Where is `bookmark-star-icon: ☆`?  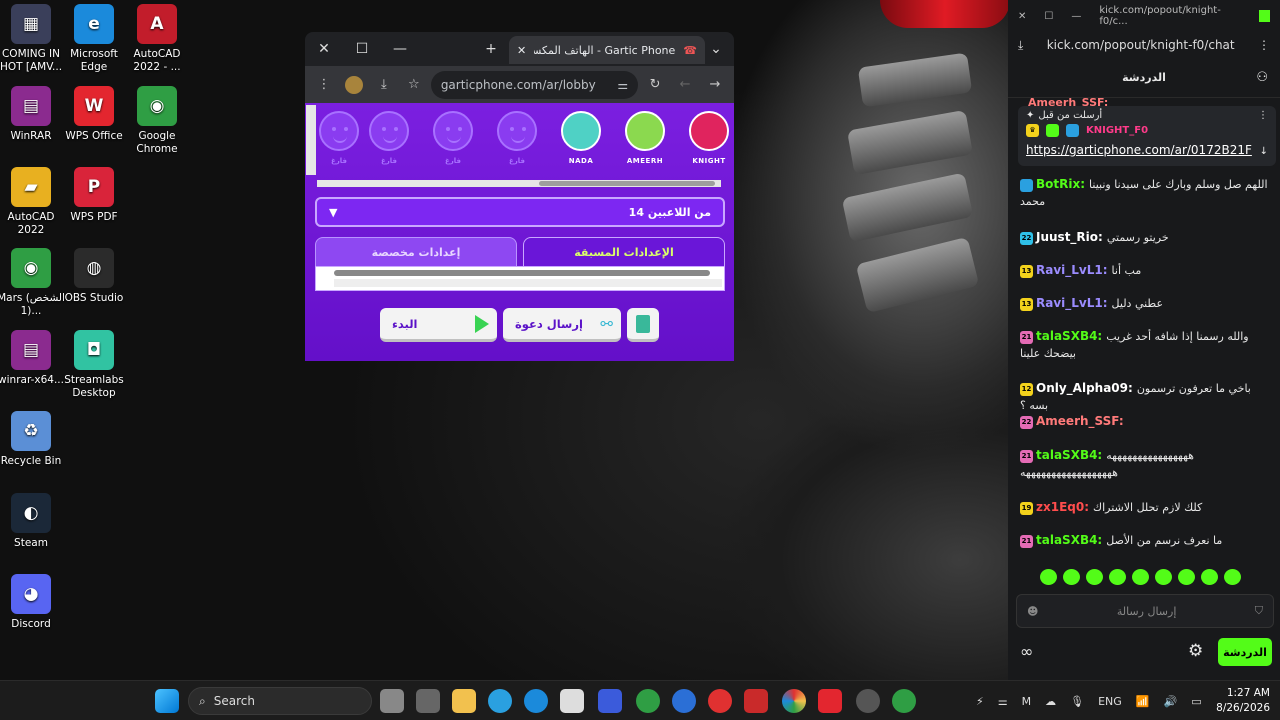
bookmark-star-icon: ☆ is located at coordinates (414, 85).